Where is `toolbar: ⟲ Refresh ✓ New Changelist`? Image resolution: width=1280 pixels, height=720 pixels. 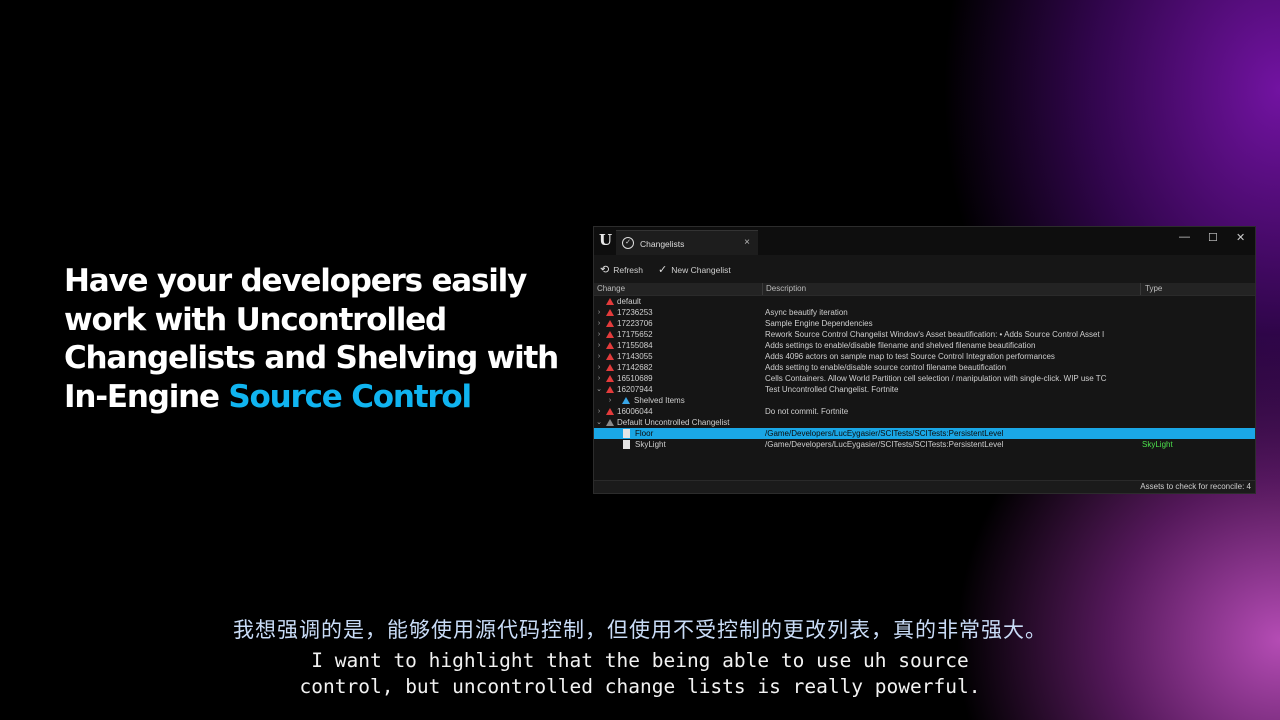
toolbar: ⟲ Refresh ✓ New Changelist is located at coordinates (924, 269).